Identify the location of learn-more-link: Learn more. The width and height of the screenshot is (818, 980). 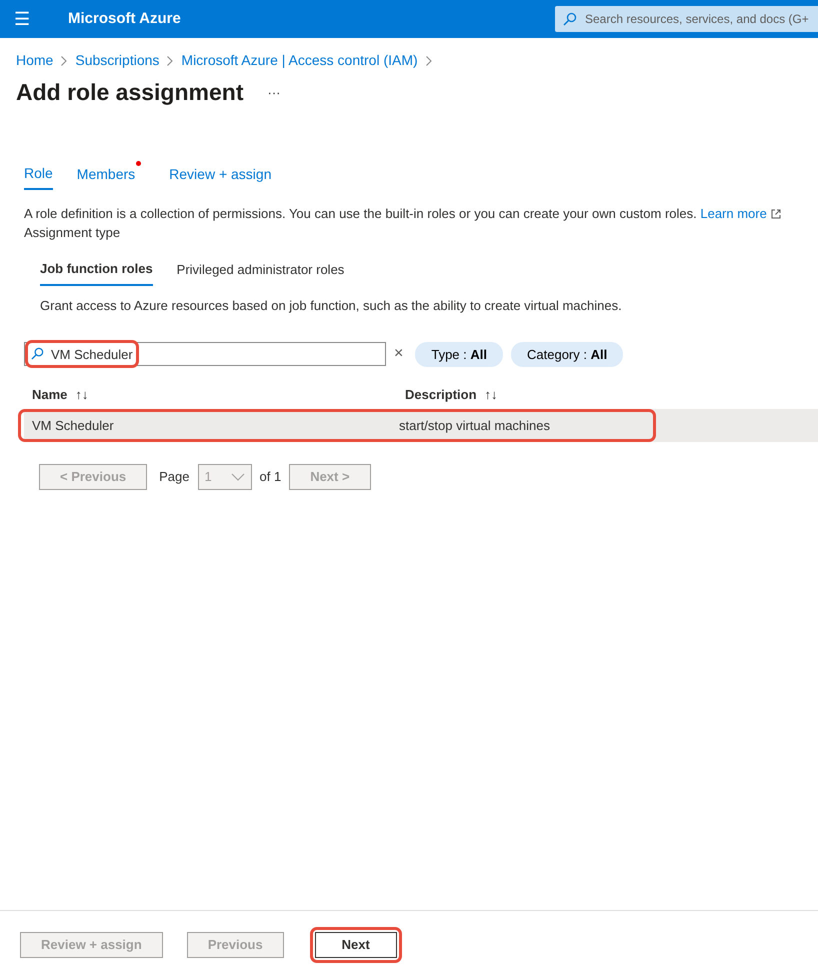
(733, 213).